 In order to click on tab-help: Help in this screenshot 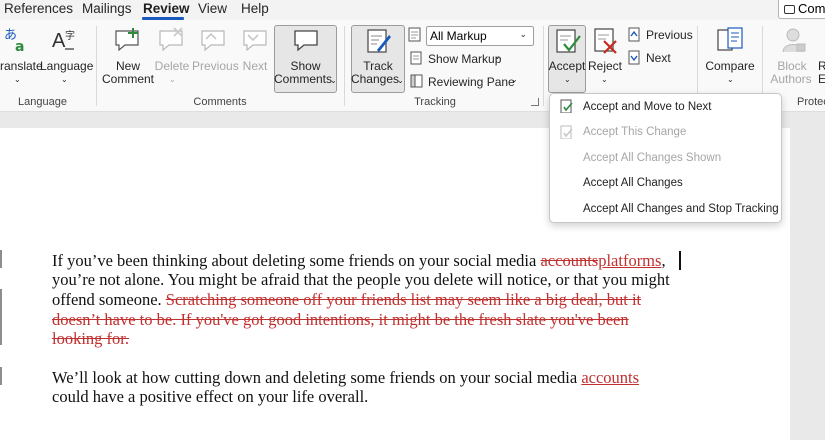, I will do `click(255, 8)`.